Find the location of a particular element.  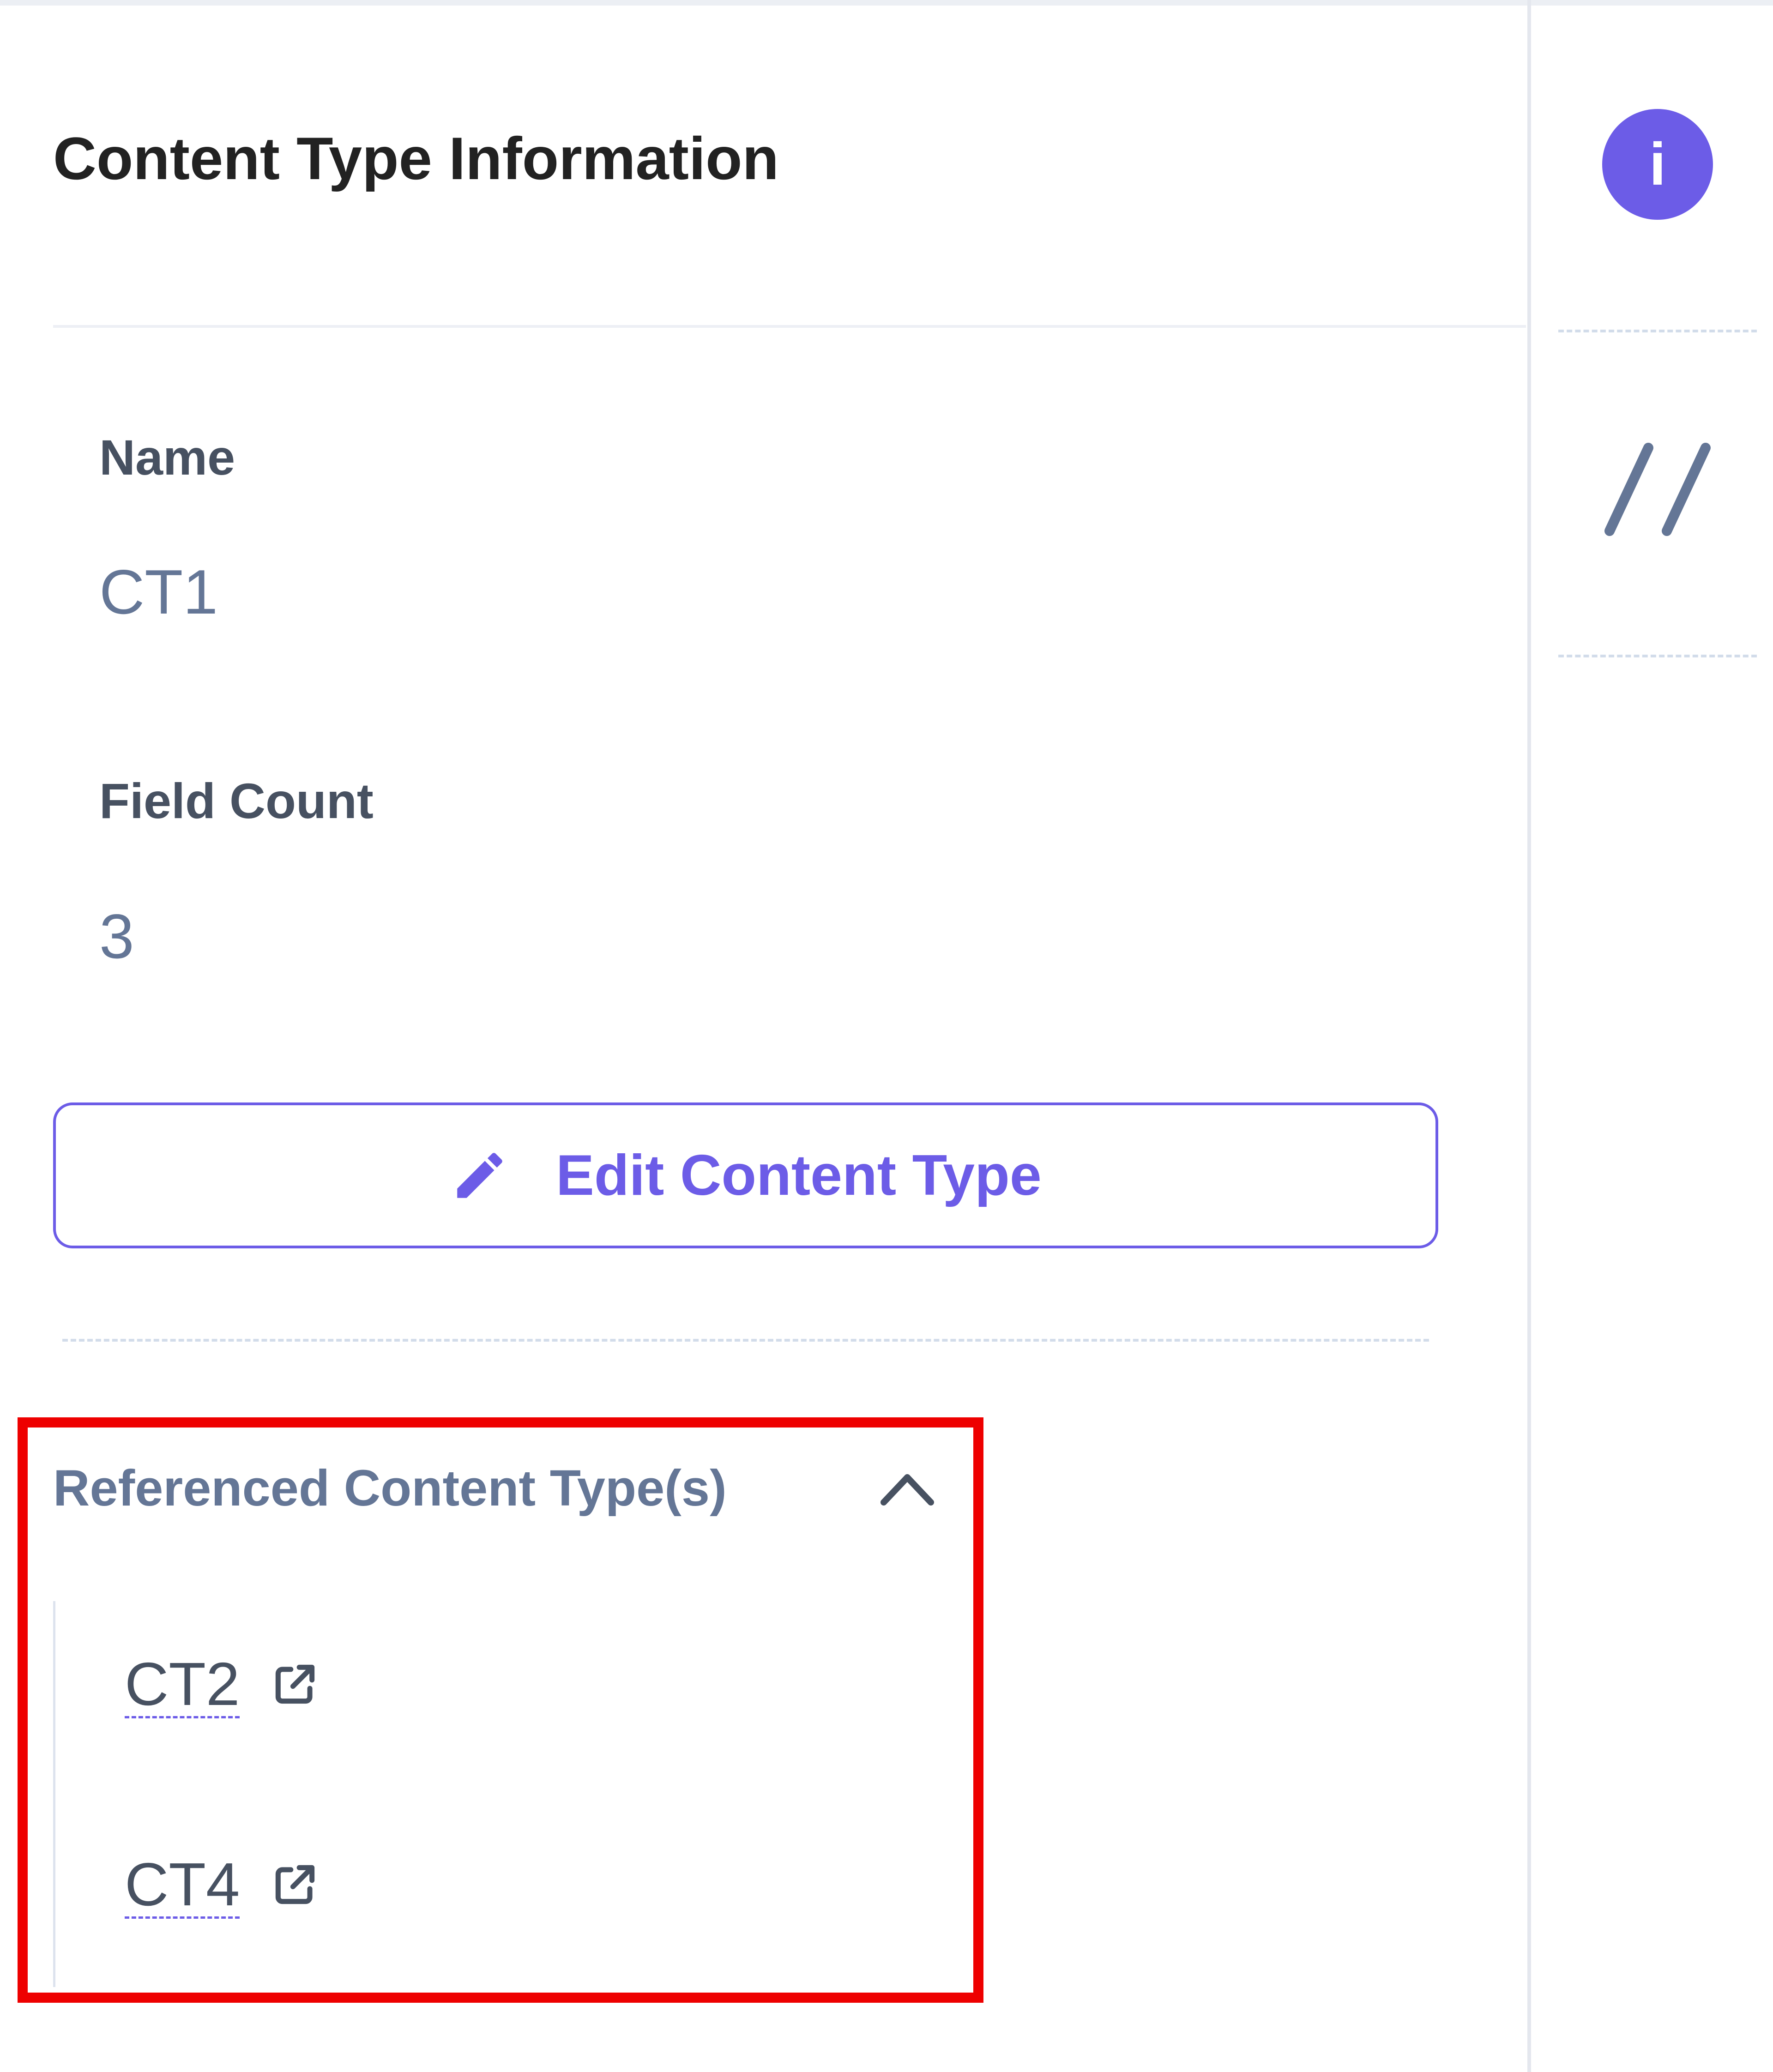

info-glyph: i is located at coordinates (1657, 164).